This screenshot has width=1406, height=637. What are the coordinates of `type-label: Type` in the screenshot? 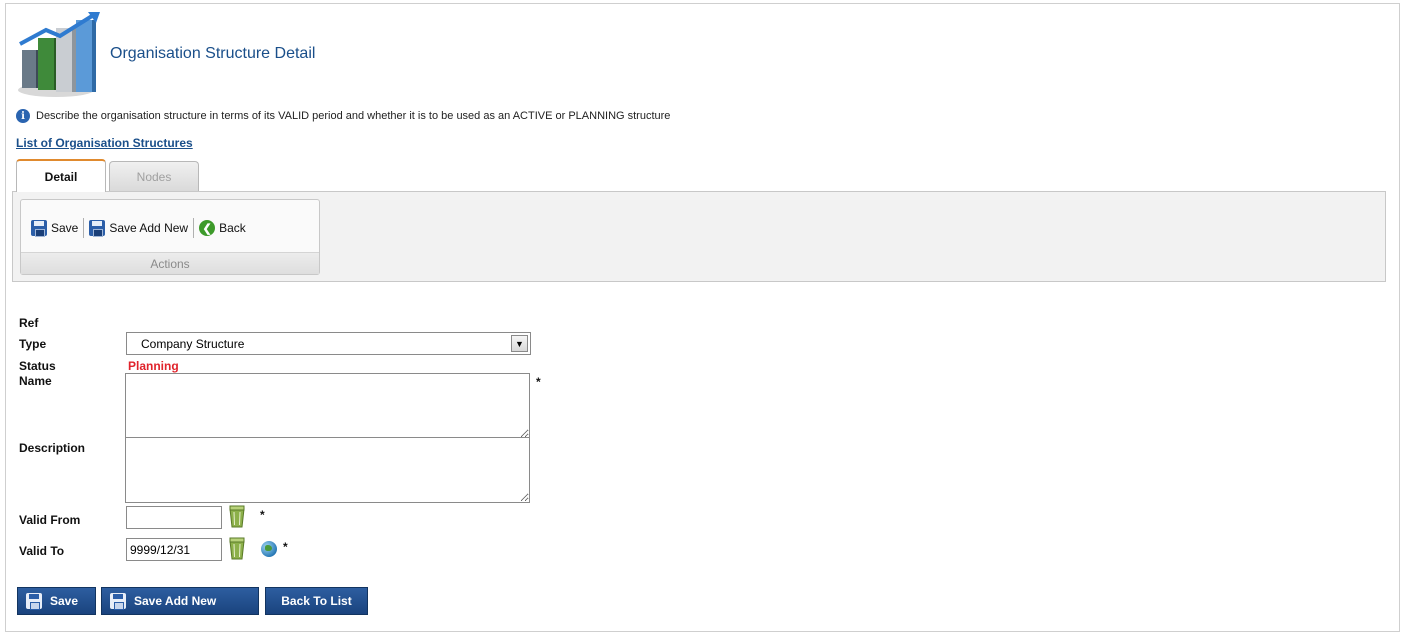 It's located at (33, 344).